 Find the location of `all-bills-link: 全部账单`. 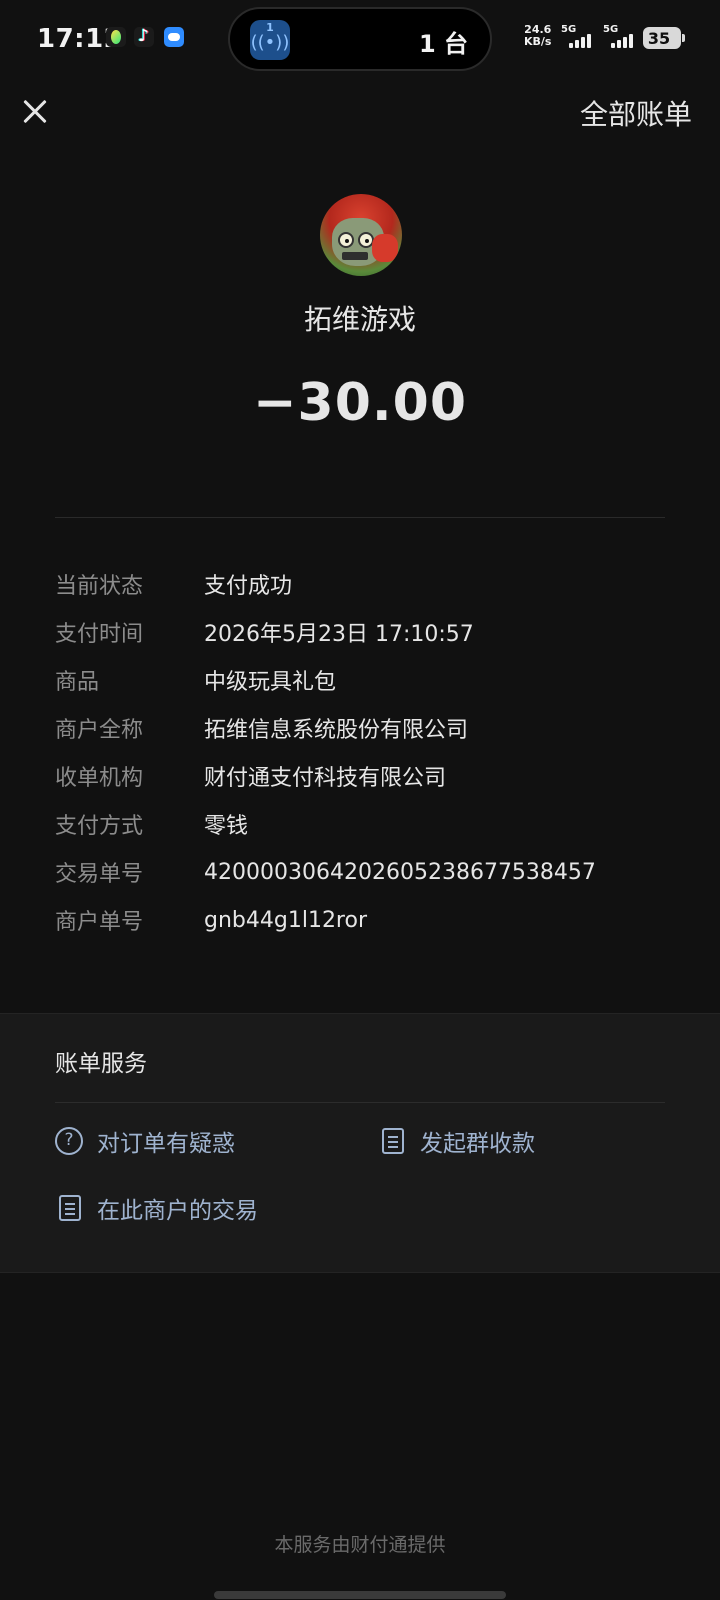

all-bills-link: 全部账单 is located at coordinates (636, 113).